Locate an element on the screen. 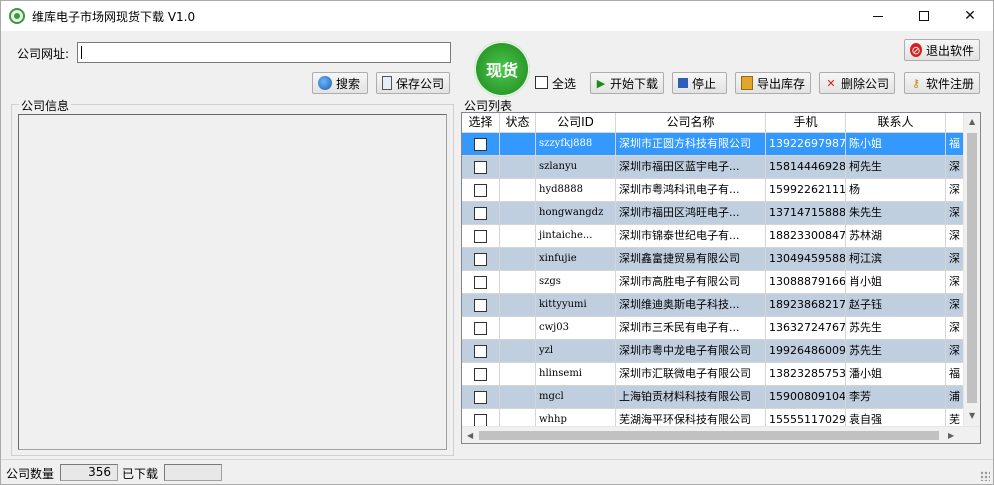 The width and height of the screenshot is (994, 485). header-company-id: 公司ID is located at coordinates (576, 123).